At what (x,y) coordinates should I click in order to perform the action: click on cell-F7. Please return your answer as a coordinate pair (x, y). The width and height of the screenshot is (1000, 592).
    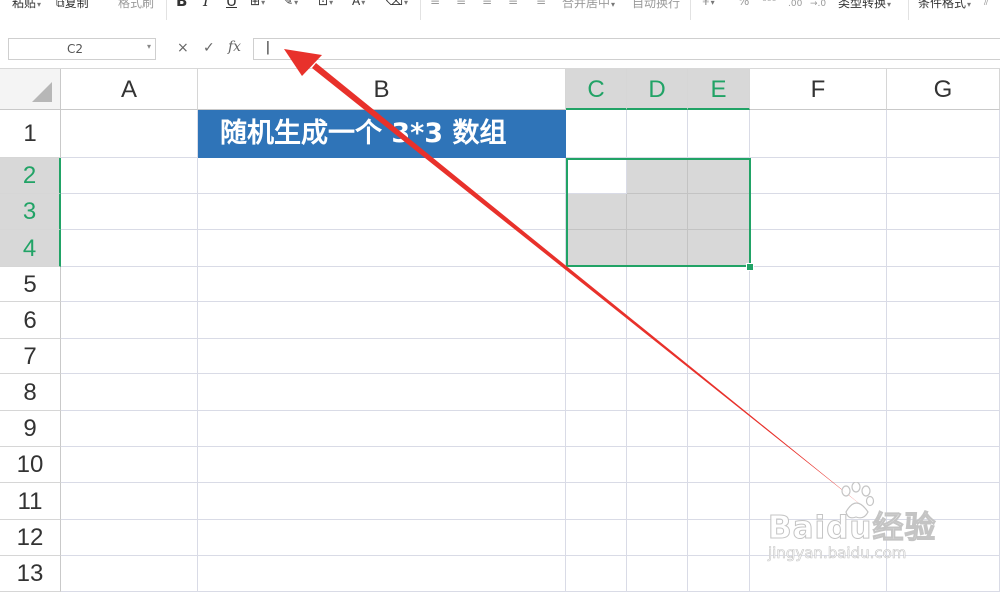
    Looking at the image, I should click on (818, 356).